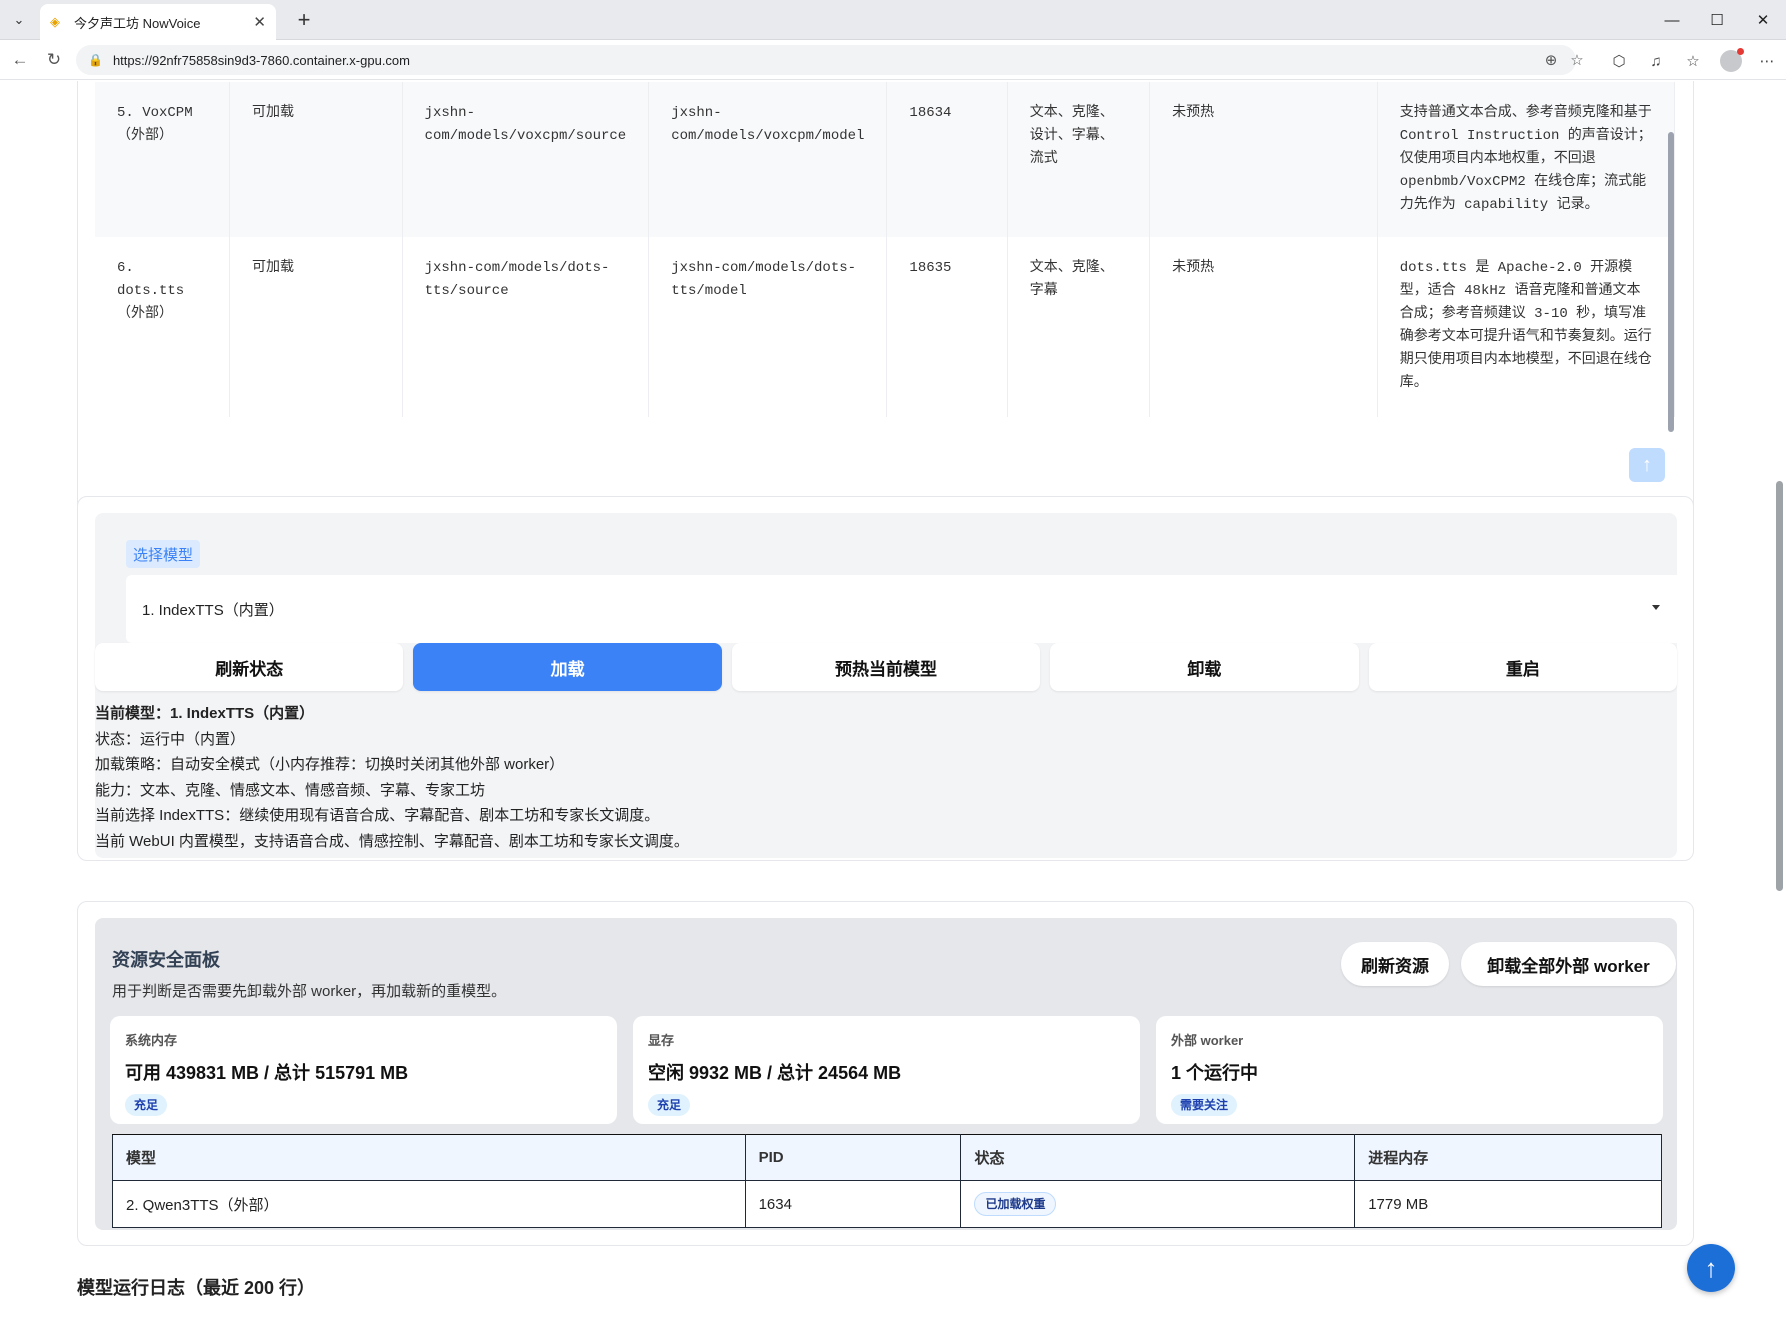 Image resolution: width=1786 pixels, height=1331 pixels. Describe the element at coordinates (259, 22) in the screenshot. I see `close-tab-icon: ✕` at that location.